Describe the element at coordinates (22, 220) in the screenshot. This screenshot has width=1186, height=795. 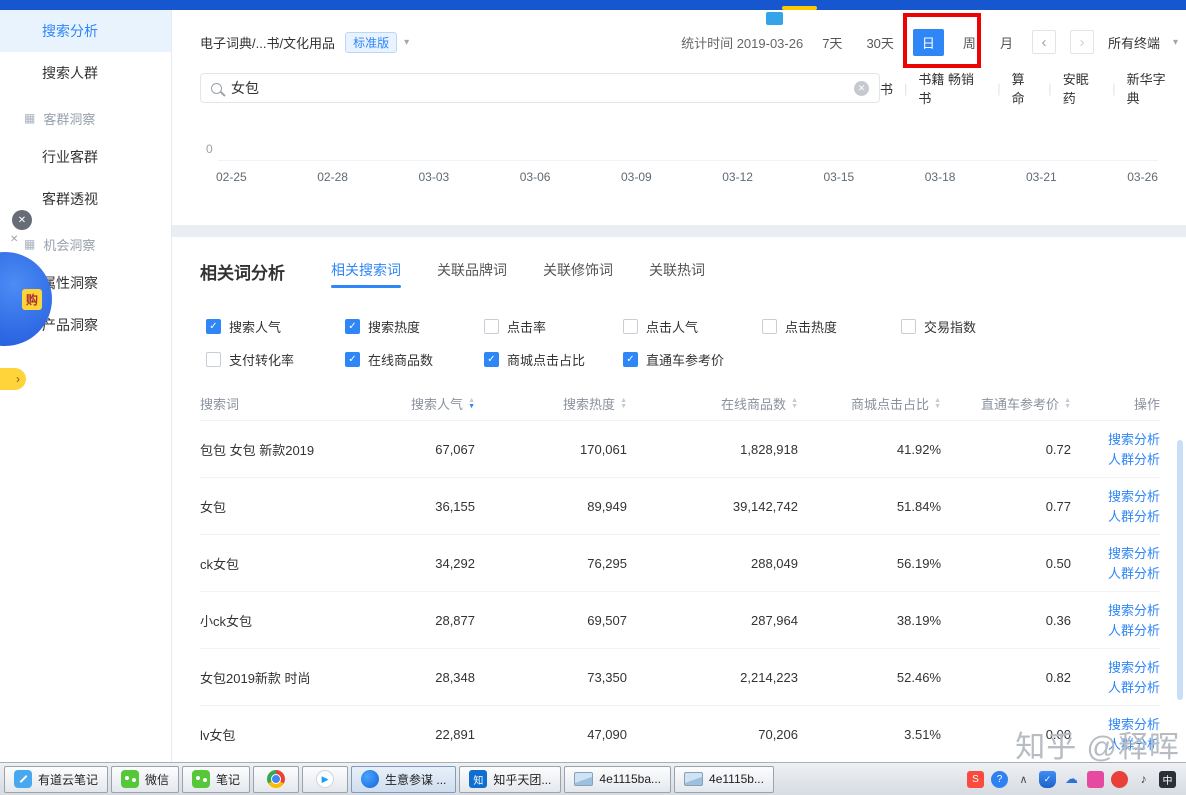
I see `ad-close-button: ✕` at that location.